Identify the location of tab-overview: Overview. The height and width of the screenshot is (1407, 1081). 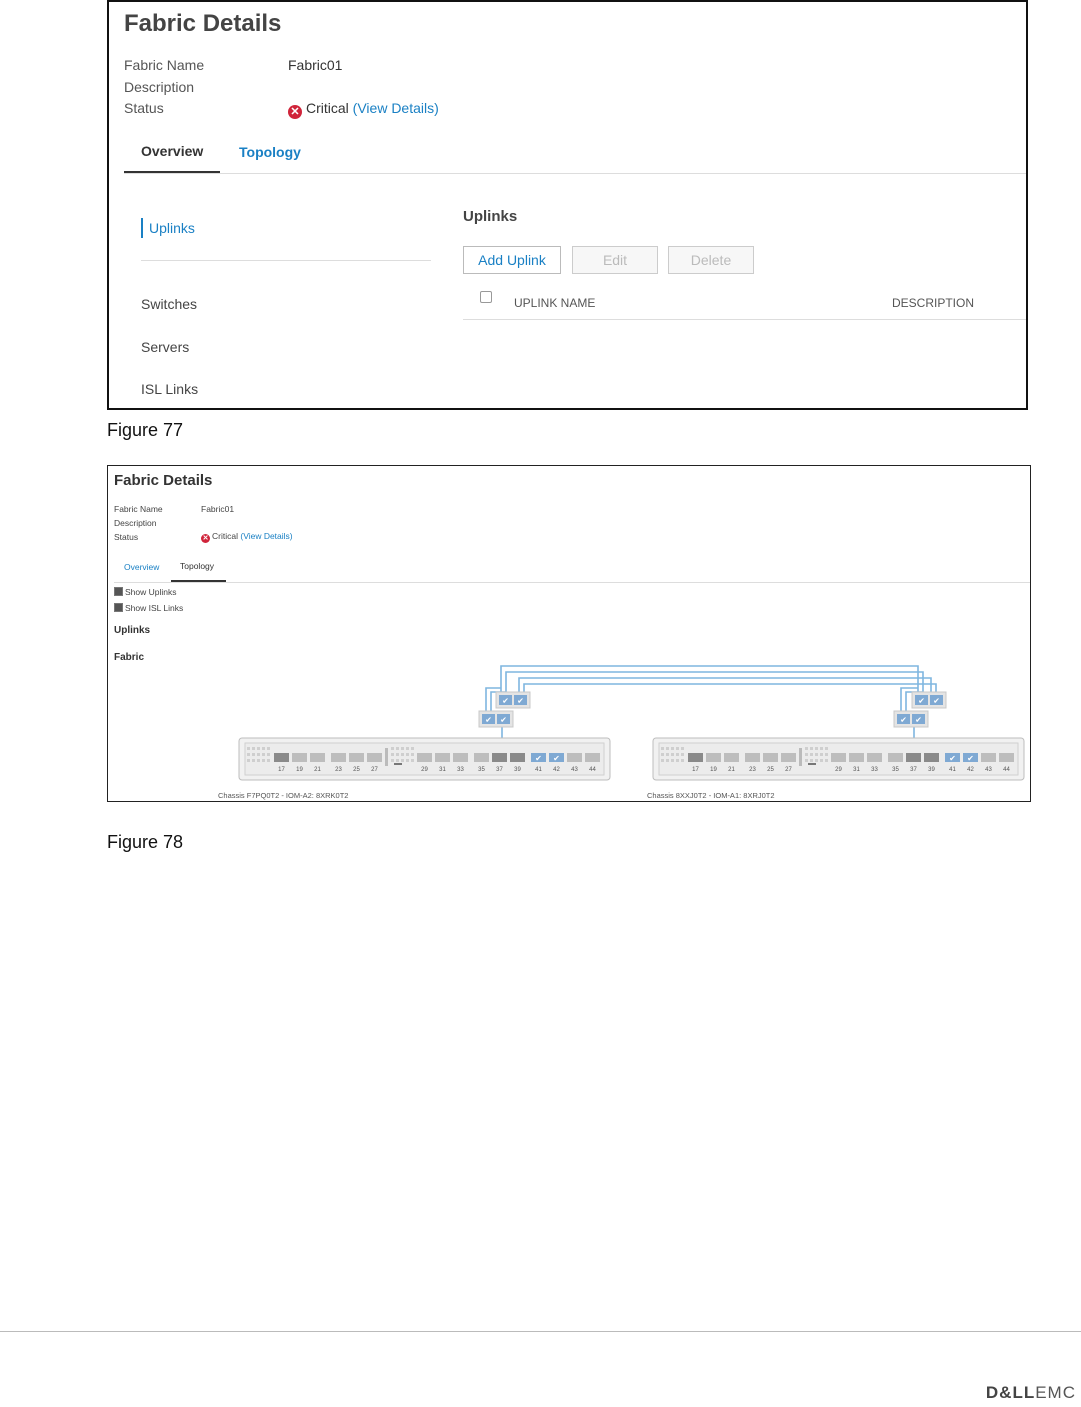
(172, 151).